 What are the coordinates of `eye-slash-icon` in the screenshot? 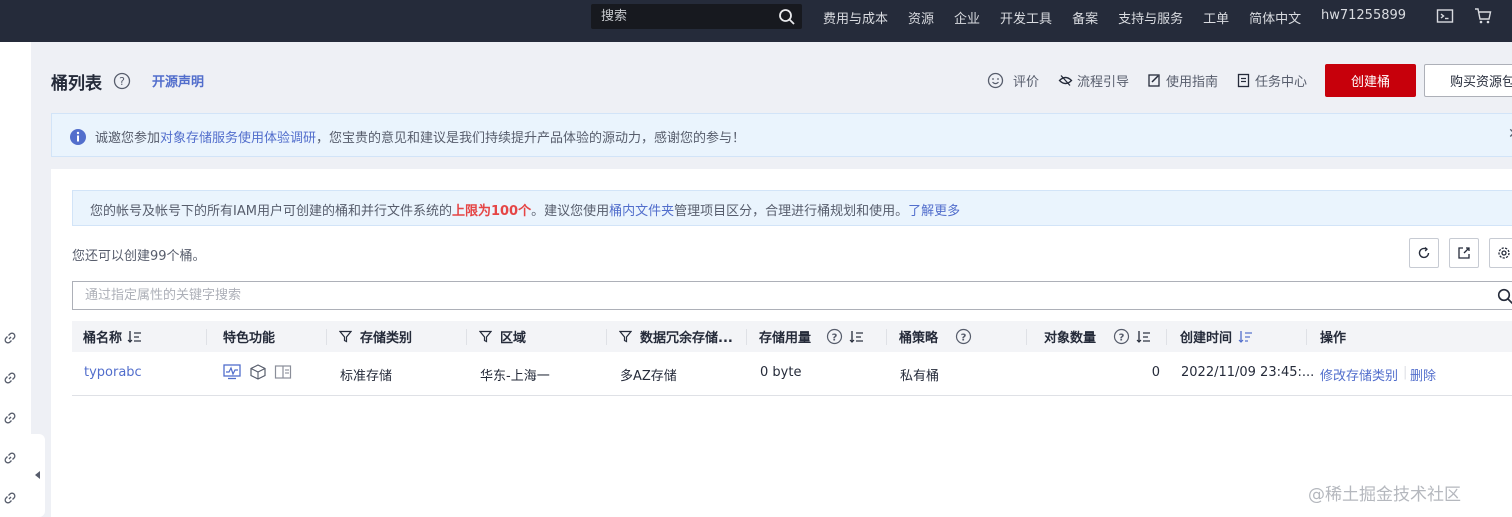 It's located at (1065, 80).